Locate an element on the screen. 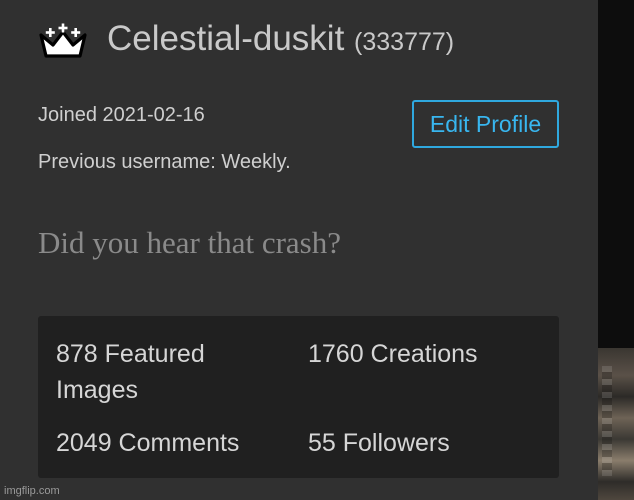 The height and width of the screenshot is (500, 634). stat-followers: 55 Followers is located at coordinates (379, 443).